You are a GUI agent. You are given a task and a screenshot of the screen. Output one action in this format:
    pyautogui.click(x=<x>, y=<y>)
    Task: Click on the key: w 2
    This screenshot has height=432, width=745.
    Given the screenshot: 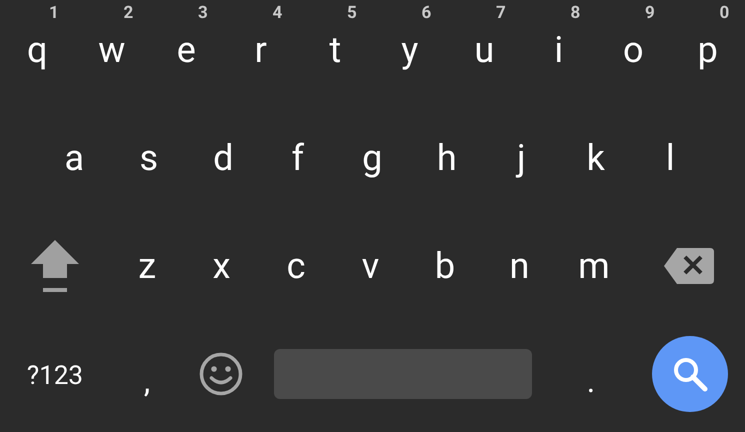 What is the action you would take?
    pyautogui.click(x=111, y=50)
    